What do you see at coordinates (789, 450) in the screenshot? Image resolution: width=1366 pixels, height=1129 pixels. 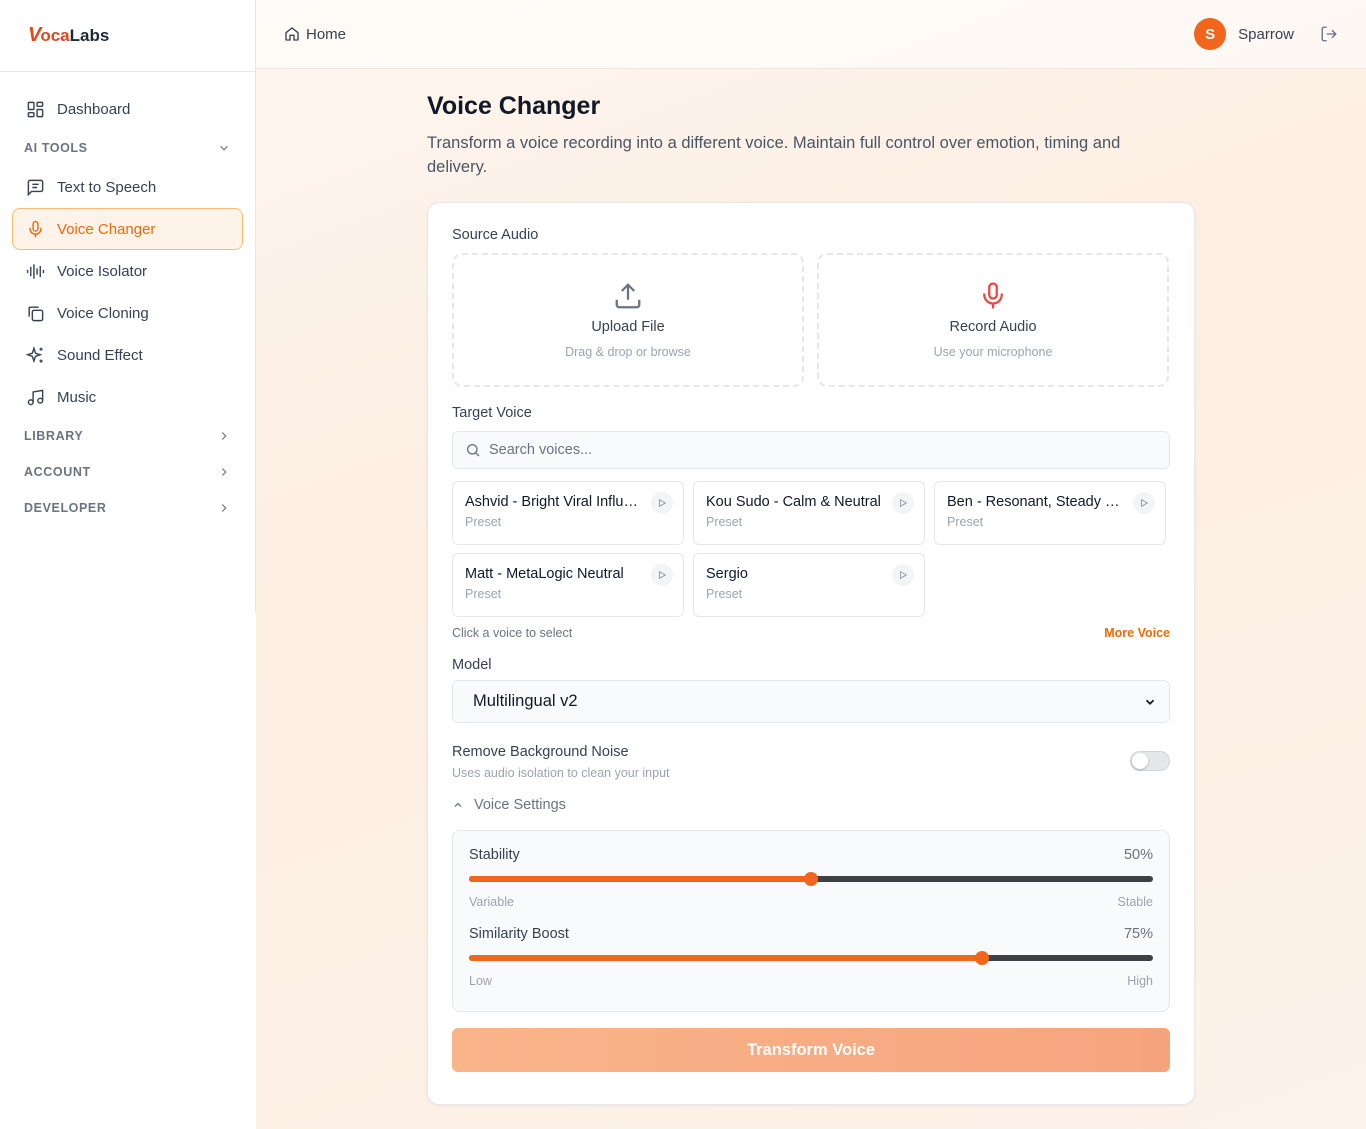 I see `search-input` at bounding box center [789, 450].